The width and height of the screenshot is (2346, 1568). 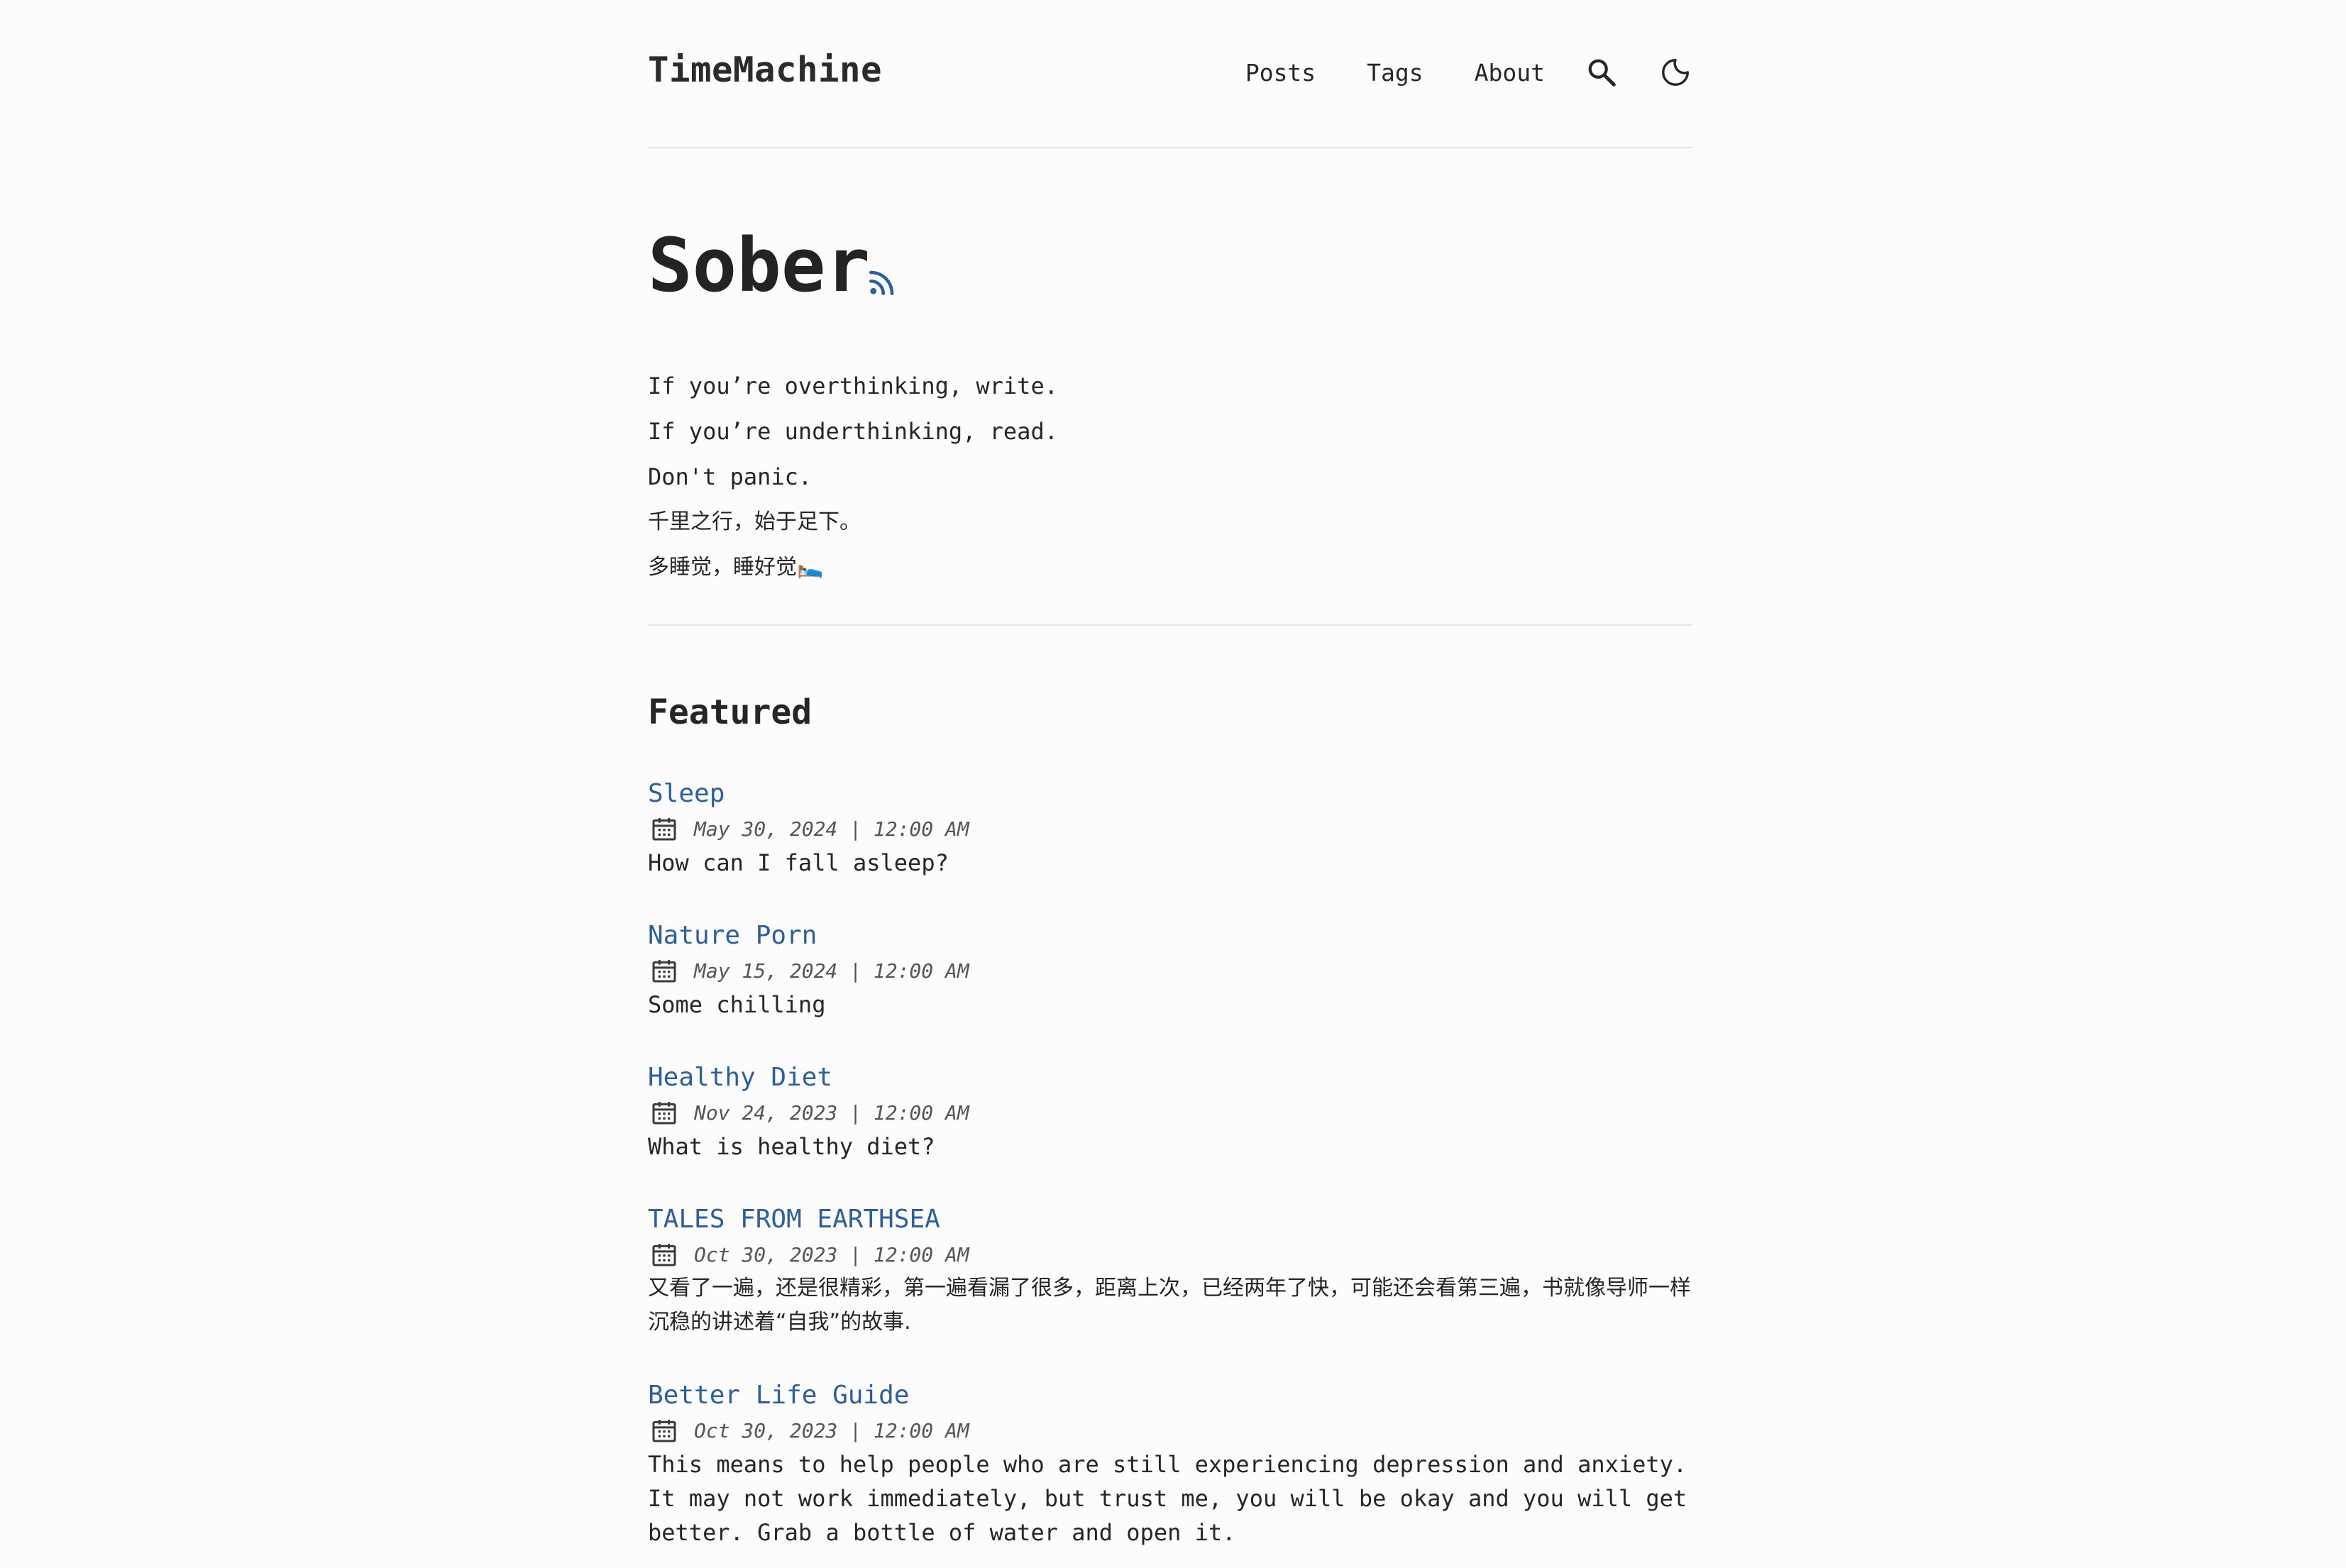 What do you see at coordinates (1170, 1395) in the screenshot?
I see `post-title-link: Better Life Guide` at bounding box center [1170, 1395].